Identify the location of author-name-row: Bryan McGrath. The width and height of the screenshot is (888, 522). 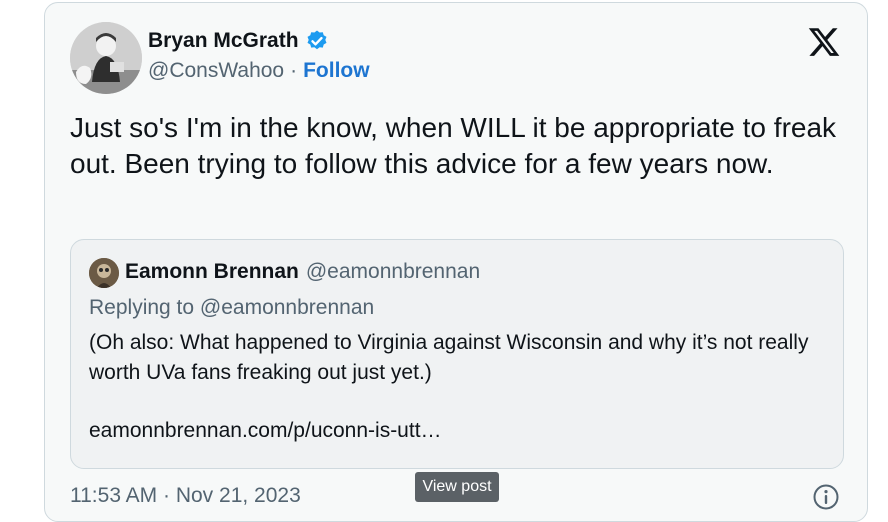
(238, 41).